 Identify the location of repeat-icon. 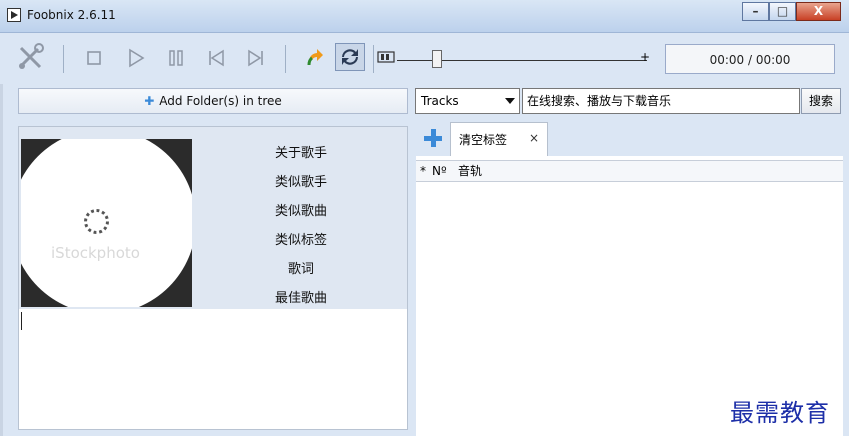
(315, 57).